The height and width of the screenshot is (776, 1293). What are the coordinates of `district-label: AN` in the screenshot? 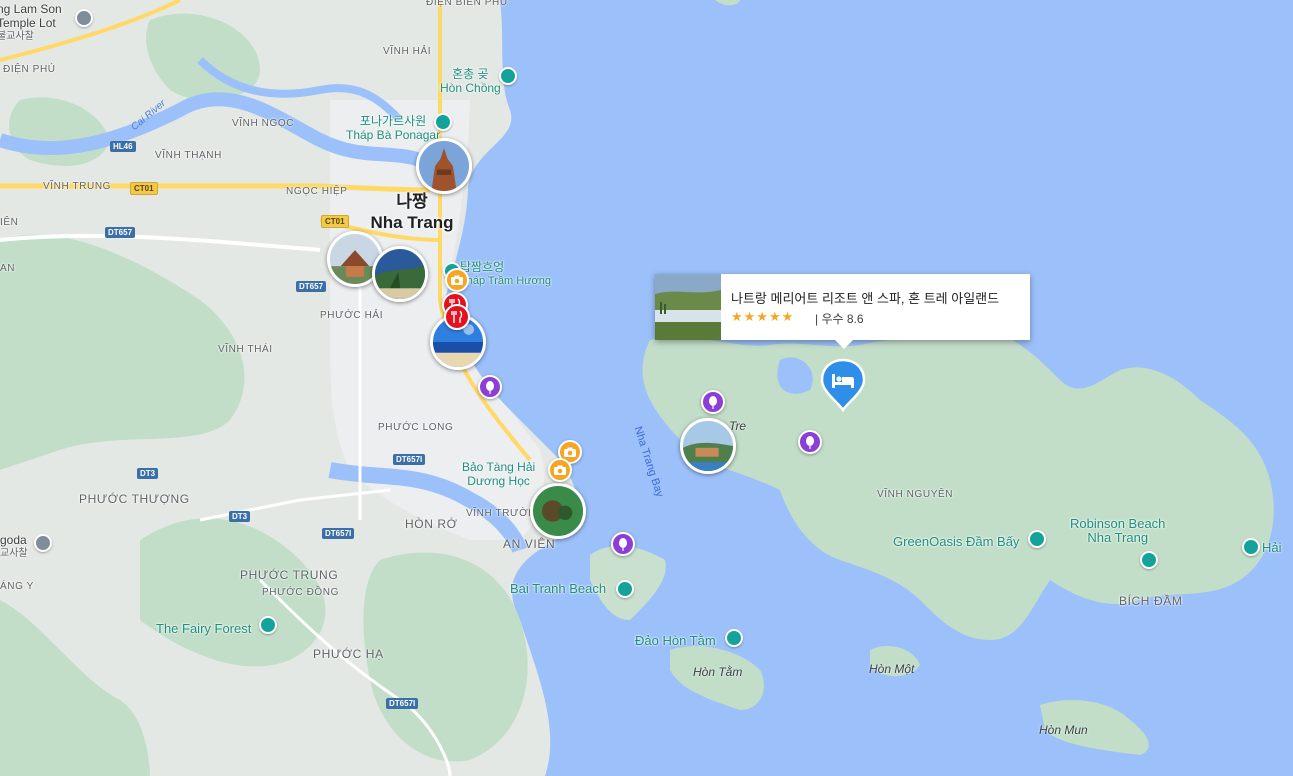 It's located at (8, 268).